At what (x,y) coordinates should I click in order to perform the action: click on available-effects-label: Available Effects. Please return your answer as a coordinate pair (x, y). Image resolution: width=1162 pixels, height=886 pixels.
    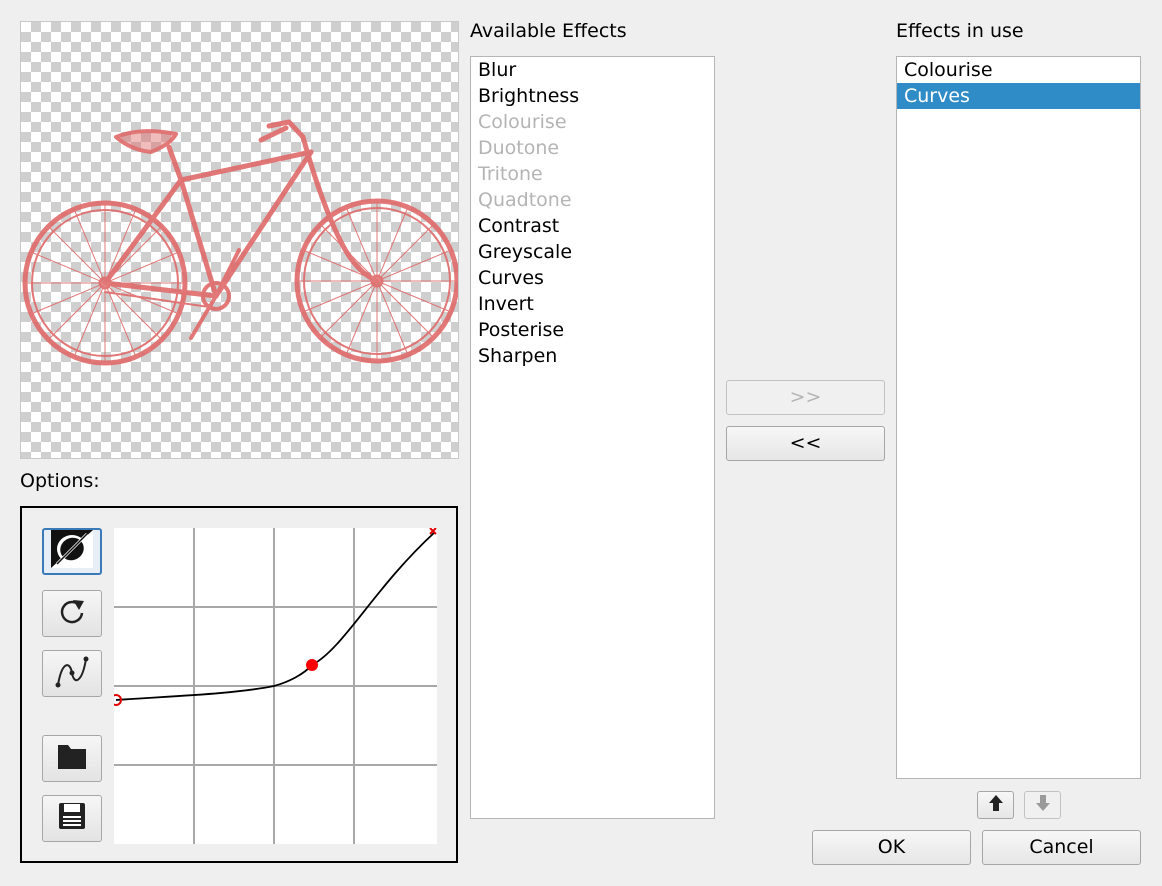
    Looking at the image, I should click on (548, 31).